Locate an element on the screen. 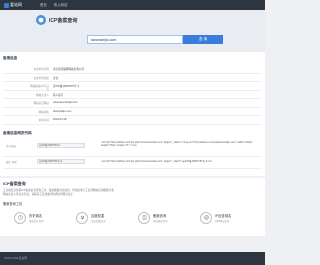  main-nav: 首页 收入网站 is located at coordinates (53, 4).